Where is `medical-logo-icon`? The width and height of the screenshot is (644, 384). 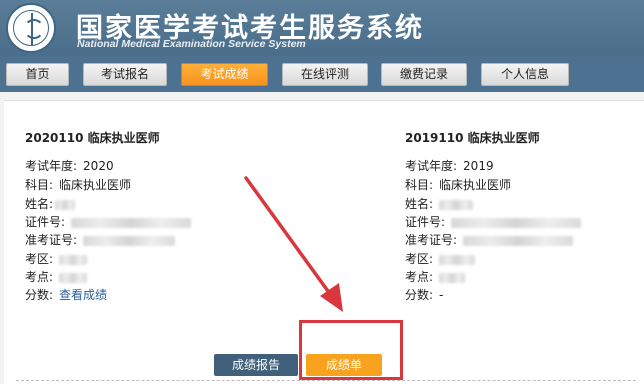 medical-logo-icon is located at coordinates (31, 28).